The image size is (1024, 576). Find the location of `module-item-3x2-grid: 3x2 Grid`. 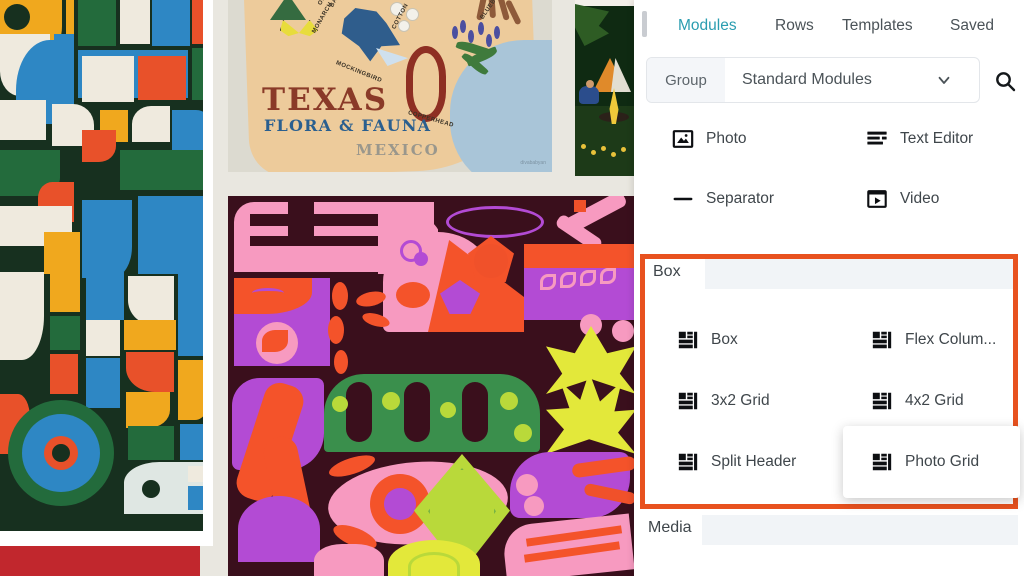

module-item-3x2-grid: 3x2 Grid is located at coordinates (723, 401).